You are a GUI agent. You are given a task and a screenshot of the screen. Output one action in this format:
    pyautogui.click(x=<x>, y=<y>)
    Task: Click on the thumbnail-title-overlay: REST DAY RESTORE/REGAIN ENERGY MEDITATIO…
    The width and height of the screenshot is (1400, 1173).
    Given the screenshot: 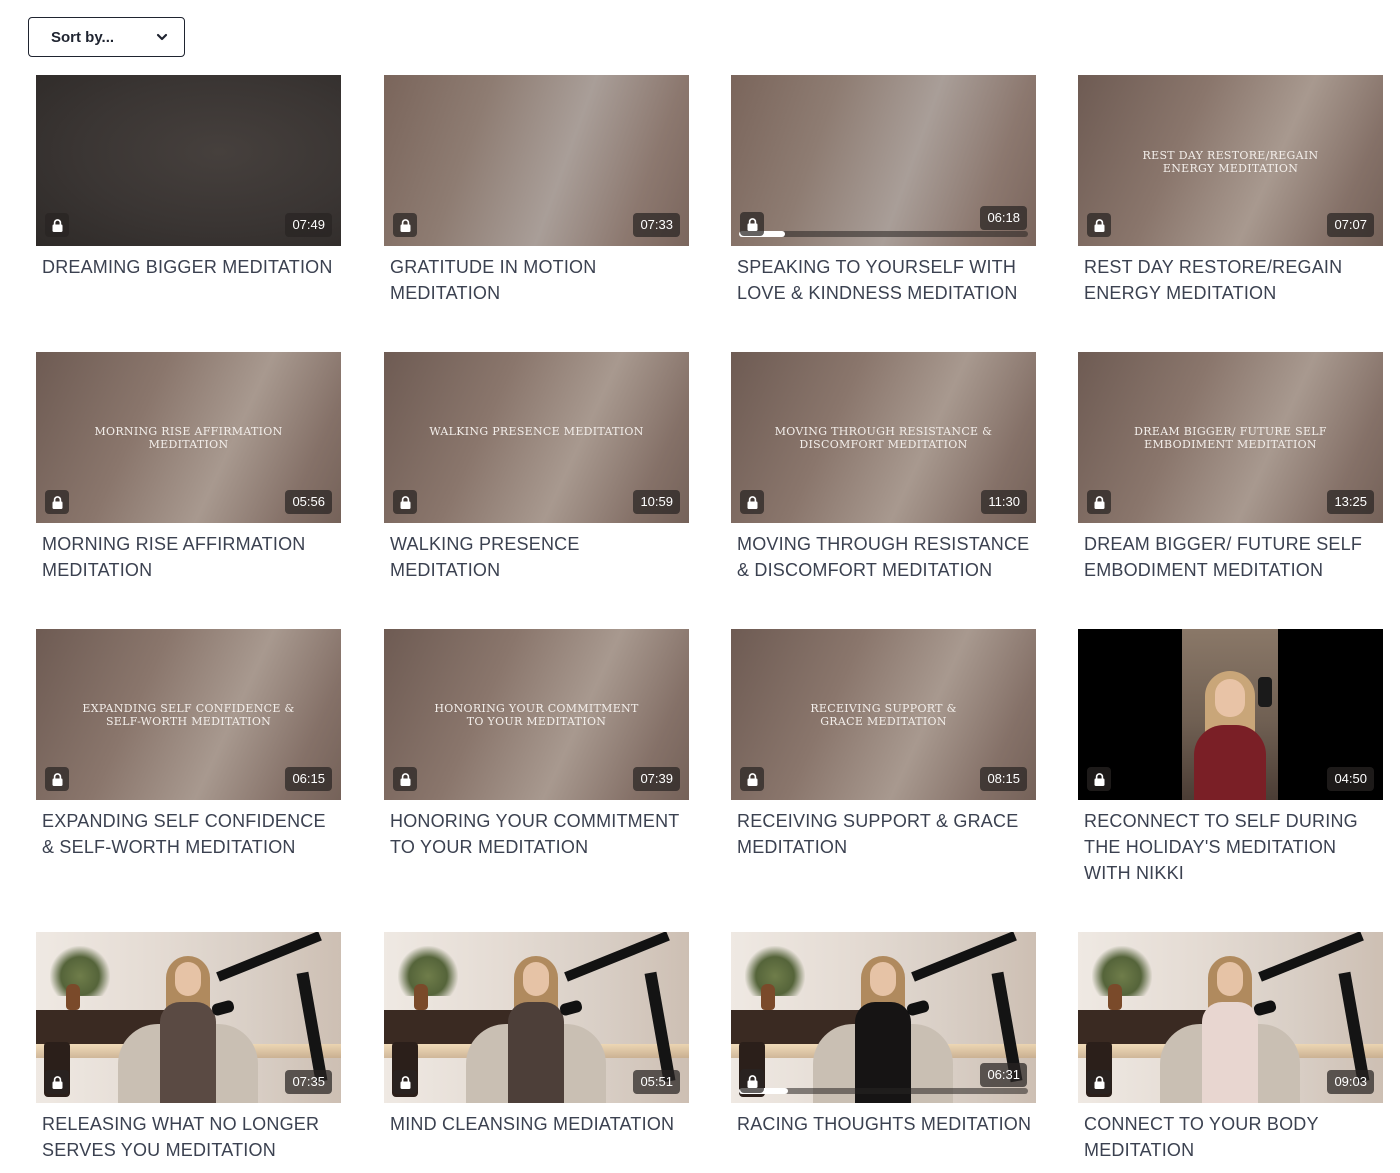 What is the action you would take?
    pyautogui.click(x=1230, y=162)
    